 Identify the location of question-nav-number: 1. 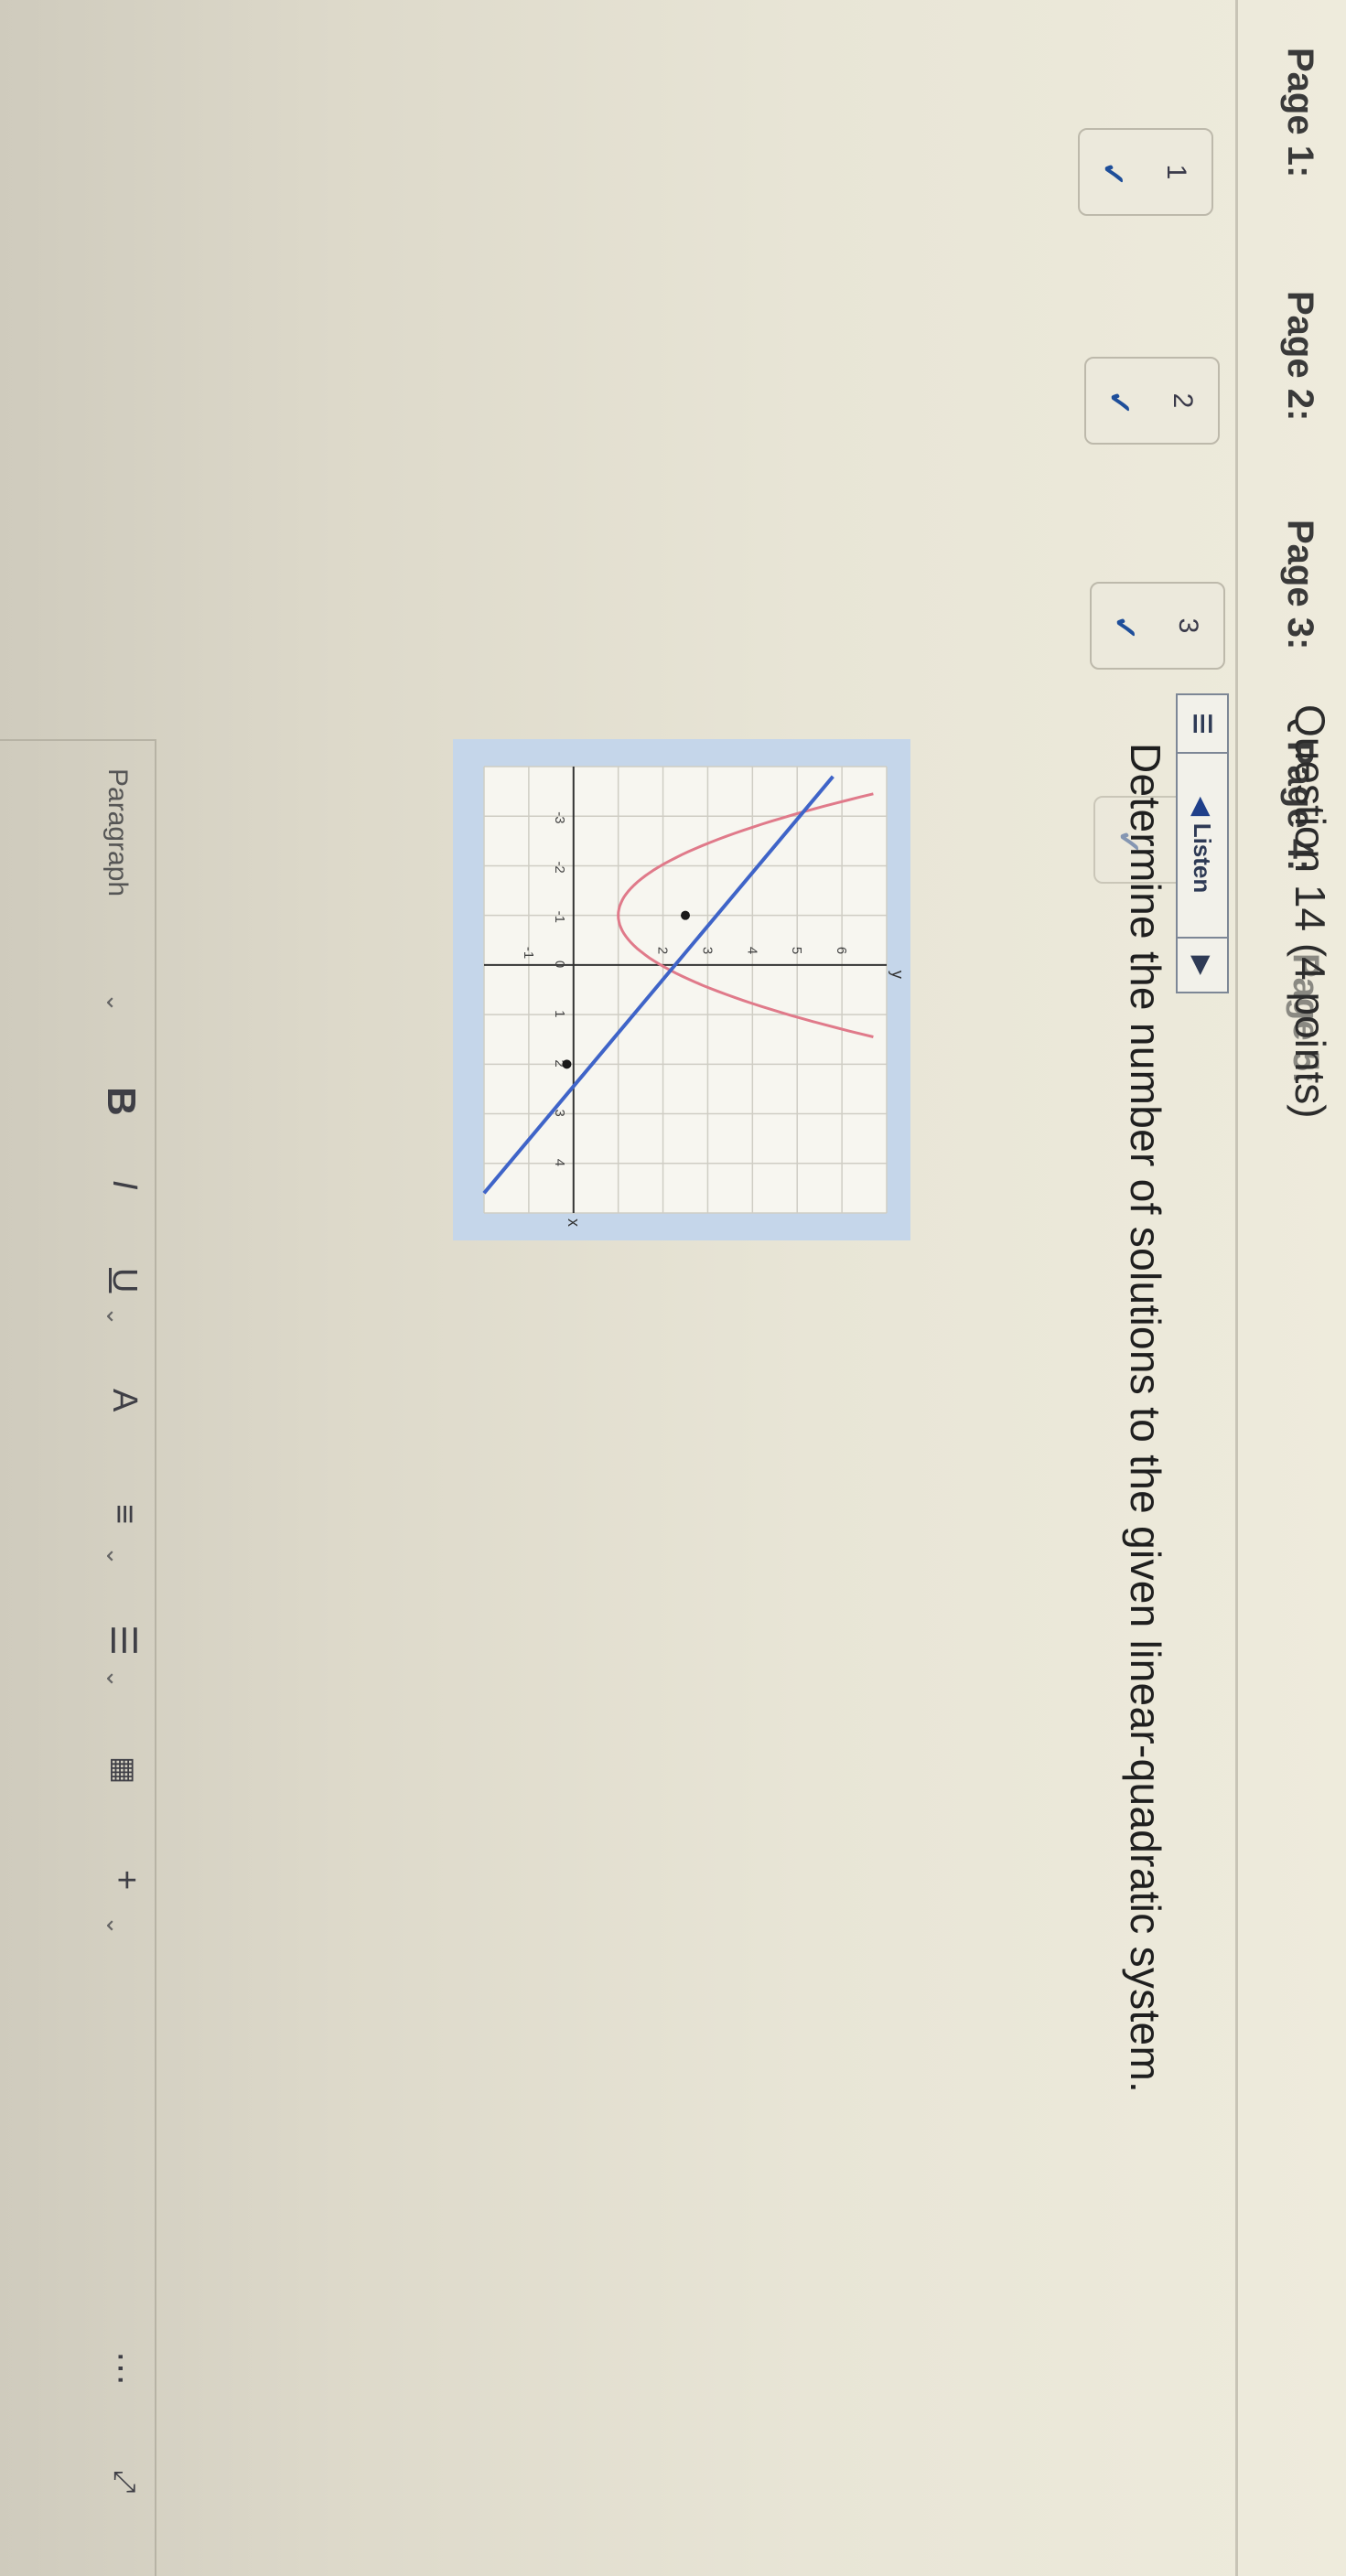
(1176, 172).